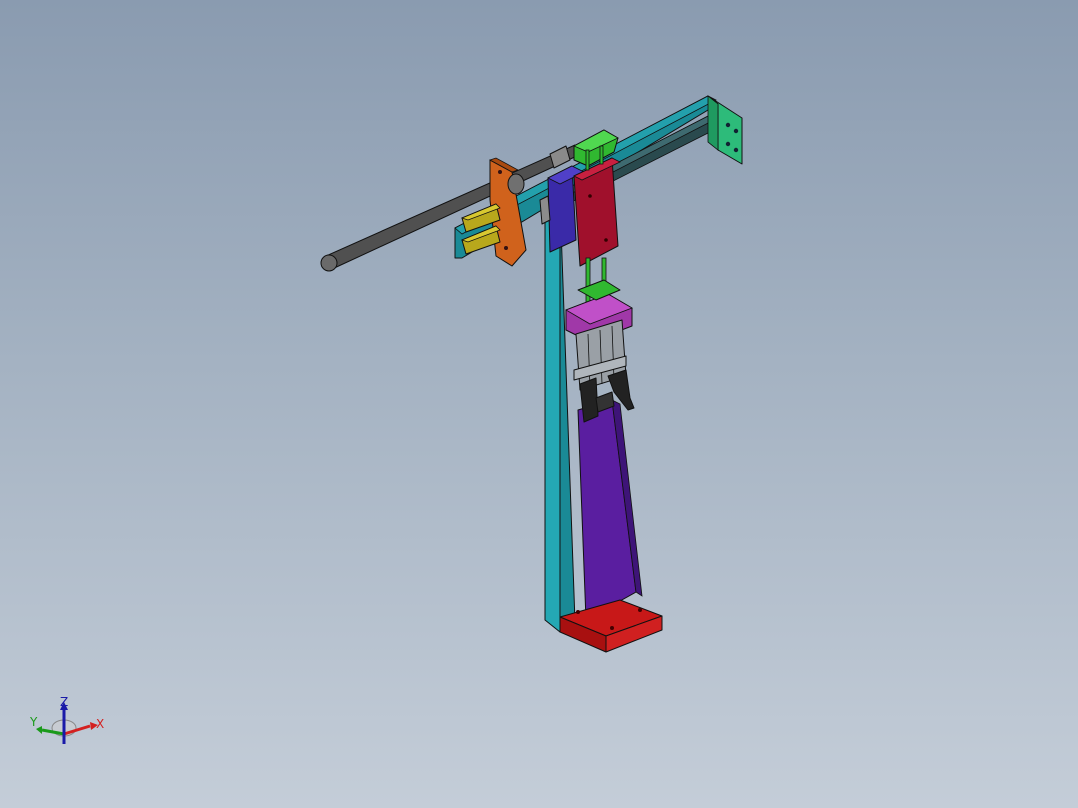 Image resolution: width=1078 pixels, height=808 pixels. I want to click on orientation-triad: Z X Y, so click(68, 724).